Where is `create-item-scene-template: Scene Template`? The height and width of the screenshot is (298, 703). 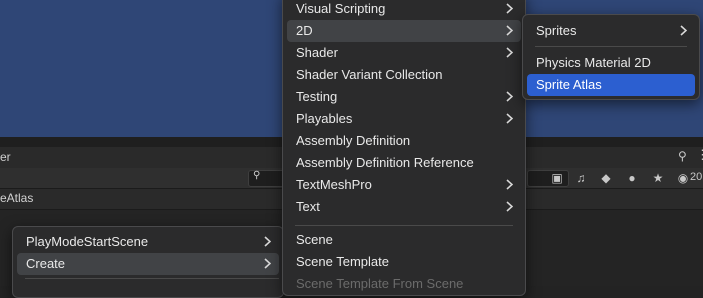 create-item-scene-template: Scene Template is located at coordinates (404, 262).